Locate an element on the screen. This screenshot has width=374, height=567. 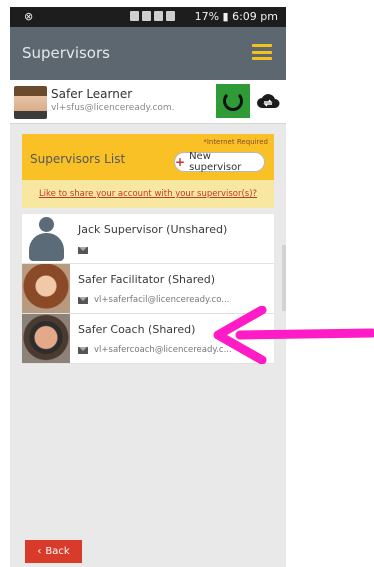
battery-level: 17% is located at coordinates (207, 16).